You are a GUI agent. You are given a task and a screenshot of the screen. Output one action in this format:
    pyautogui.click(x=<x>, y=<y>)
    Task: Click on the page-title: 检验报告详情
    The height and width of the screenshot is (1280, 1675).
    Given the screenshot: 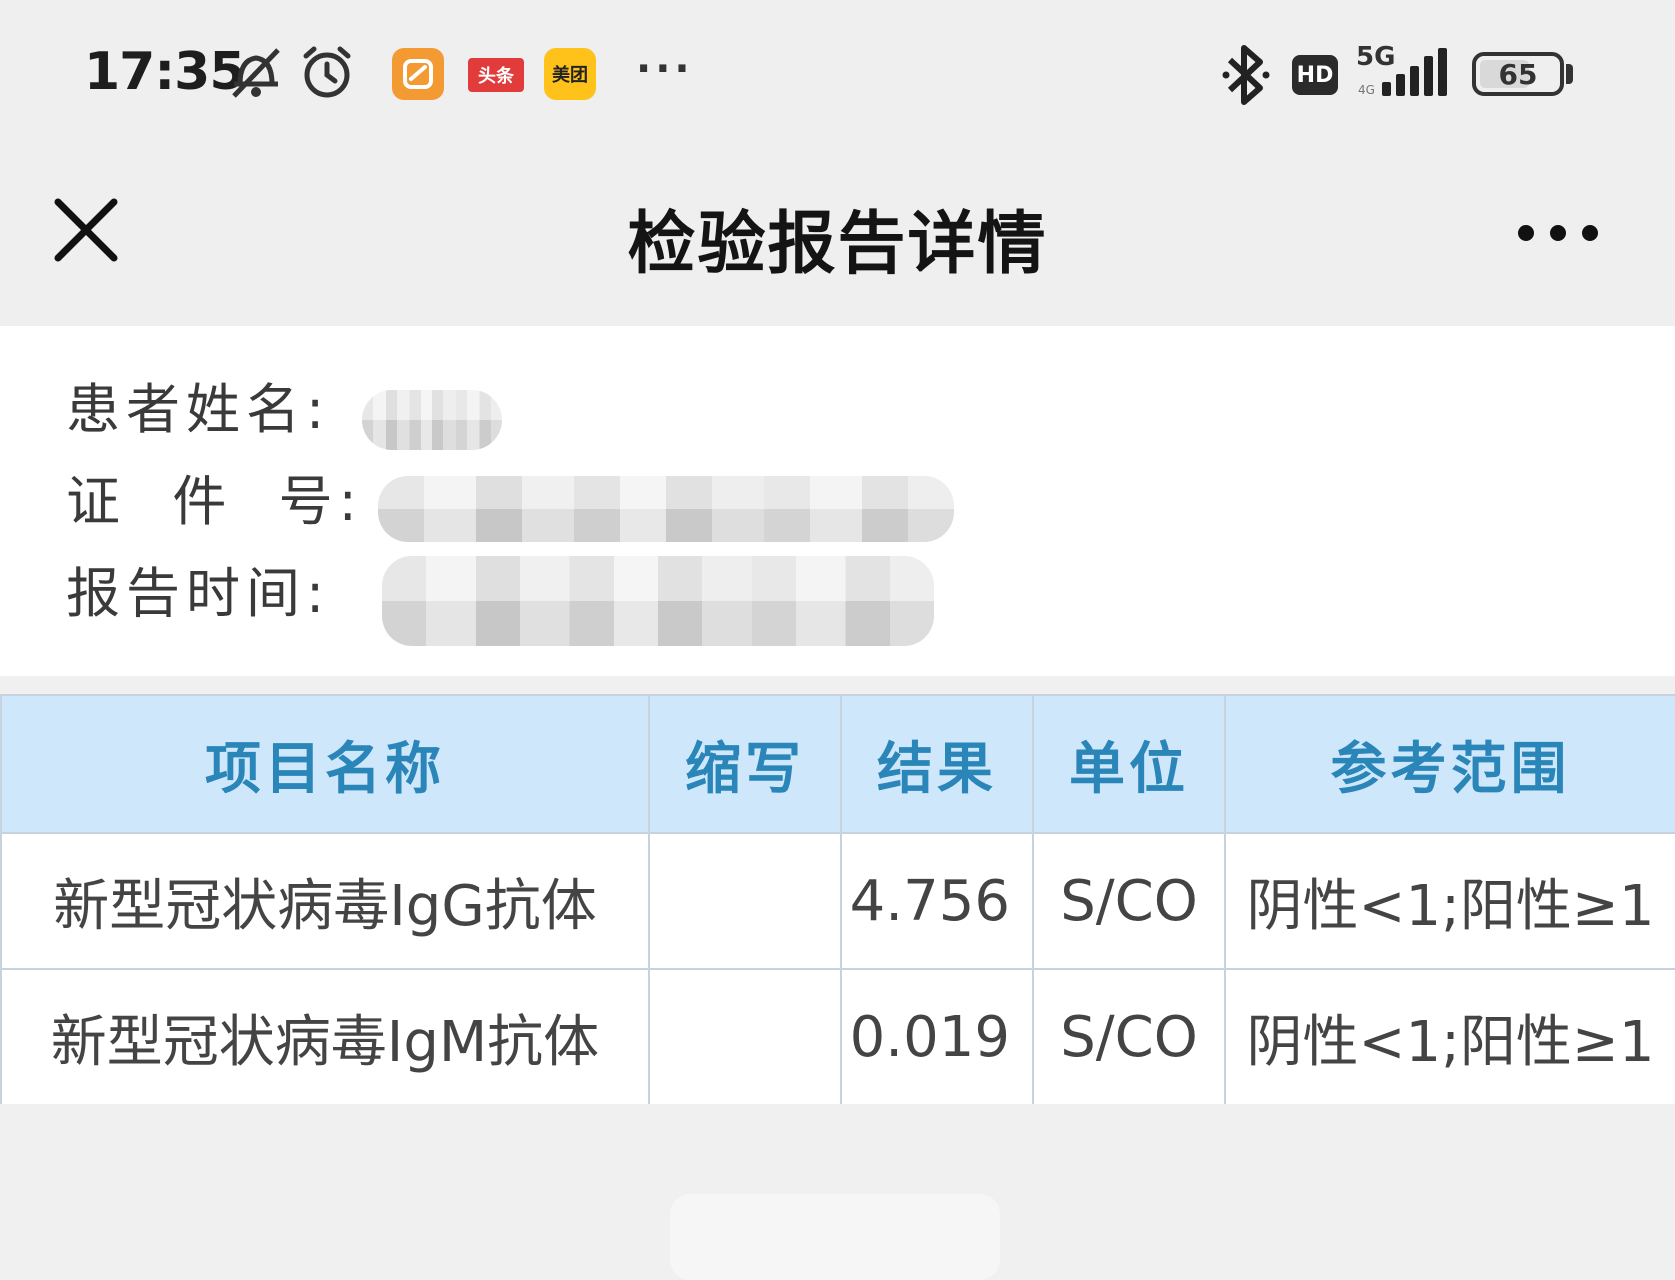 What is the action you would take?
    pyautogui.click(x=837, y=244)
    